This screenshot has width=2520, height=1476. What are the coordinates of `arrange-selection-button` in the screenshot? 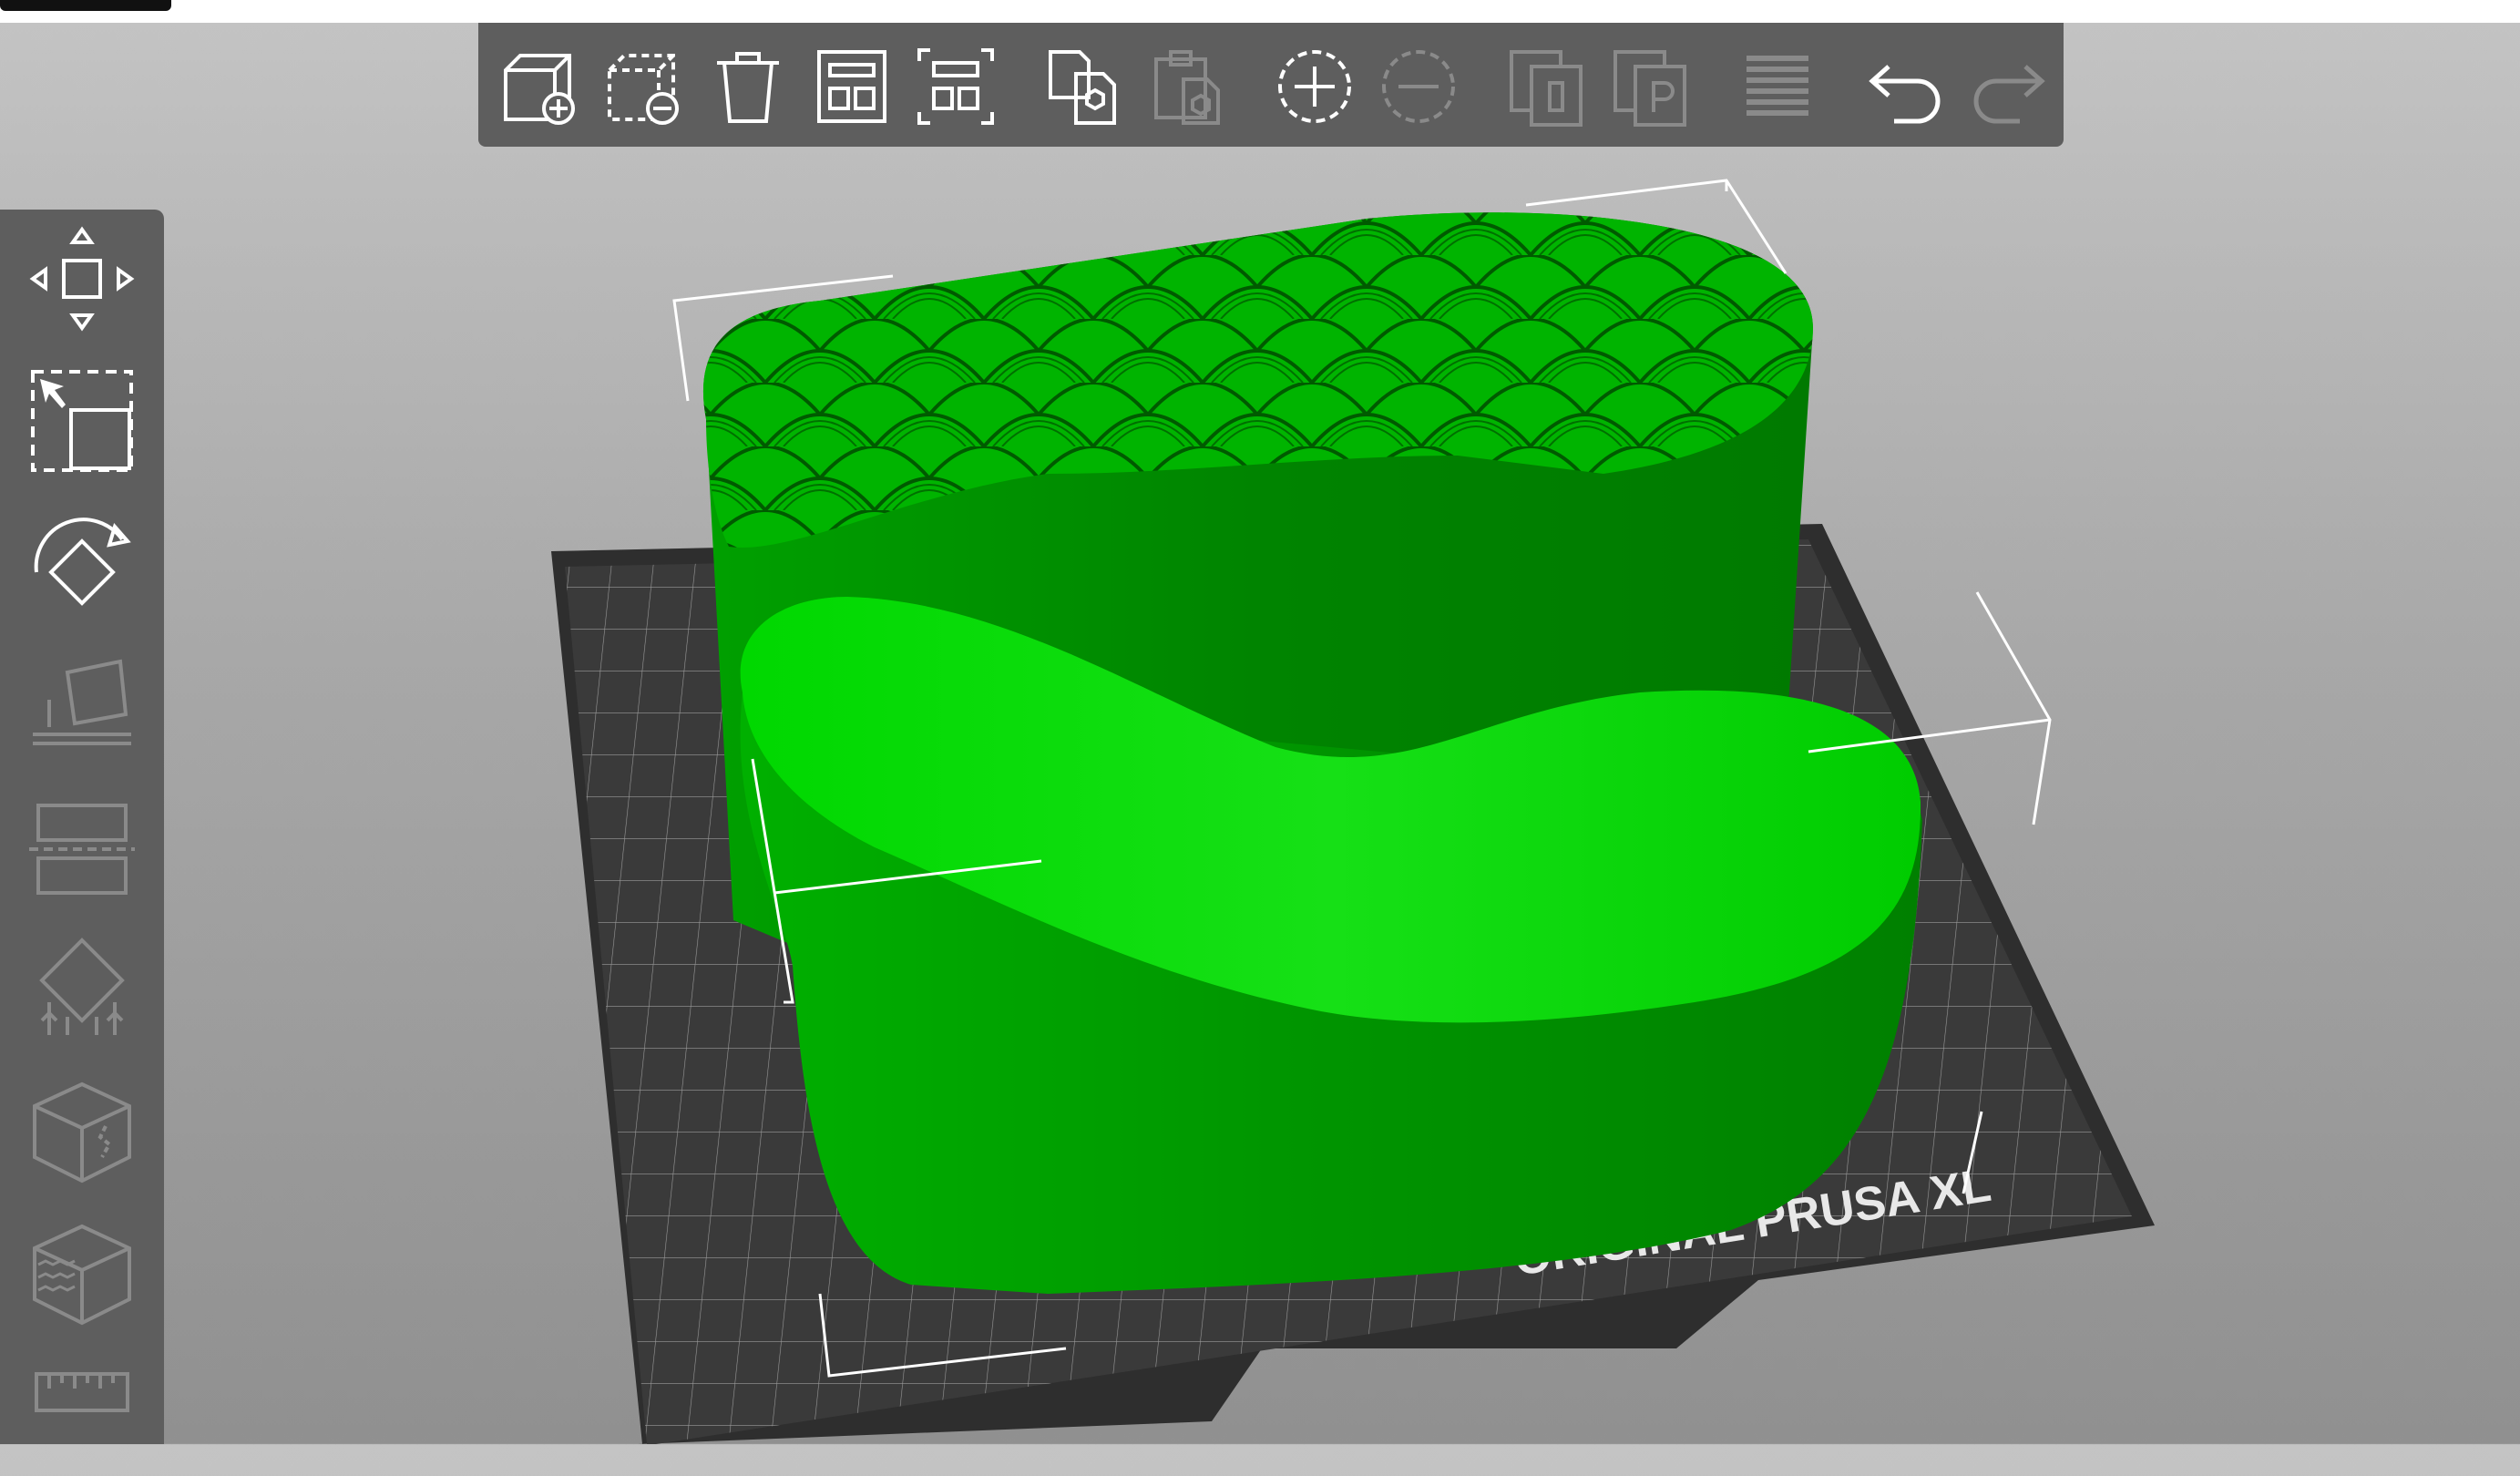 It's located at (956, 87).